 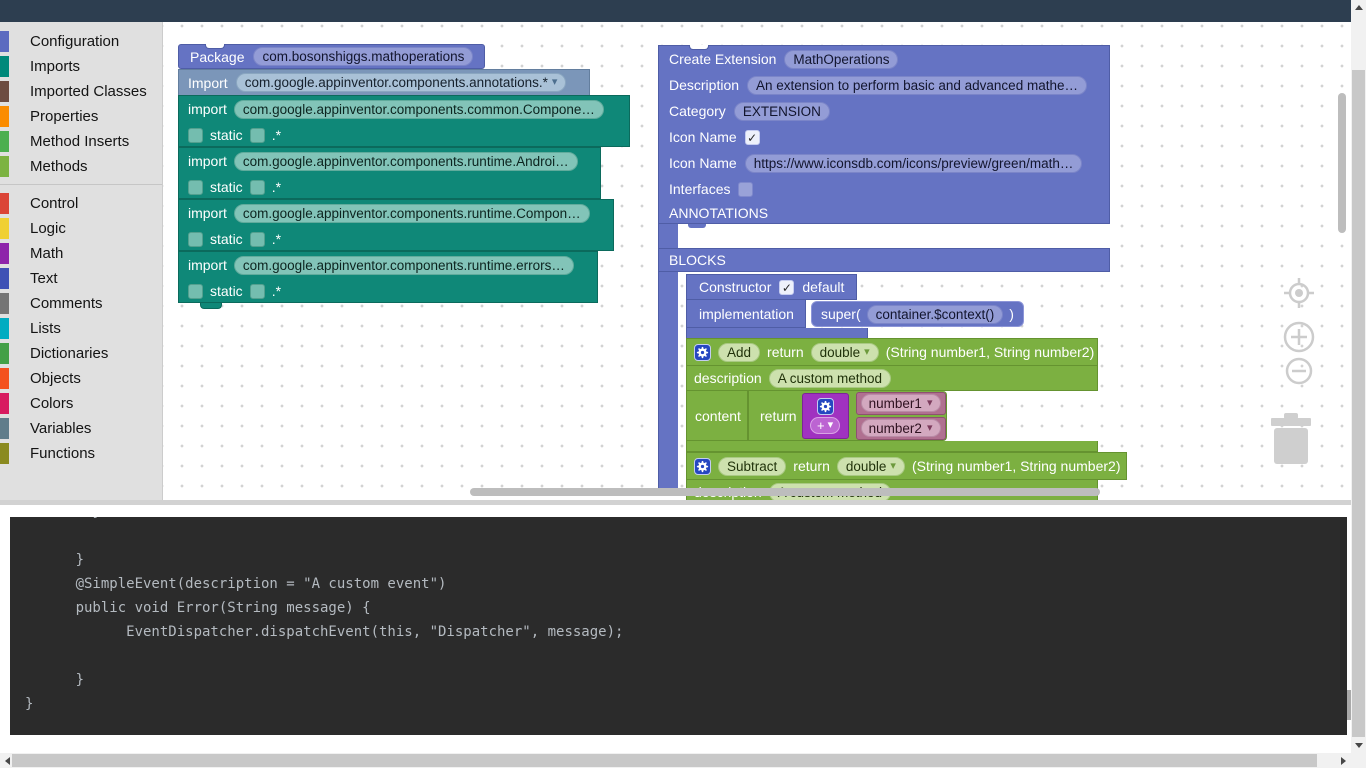 What do you see at coordinates (895, 428) in the screenshot?
I see `variable-name: number2` at bounding box center [895, 428].